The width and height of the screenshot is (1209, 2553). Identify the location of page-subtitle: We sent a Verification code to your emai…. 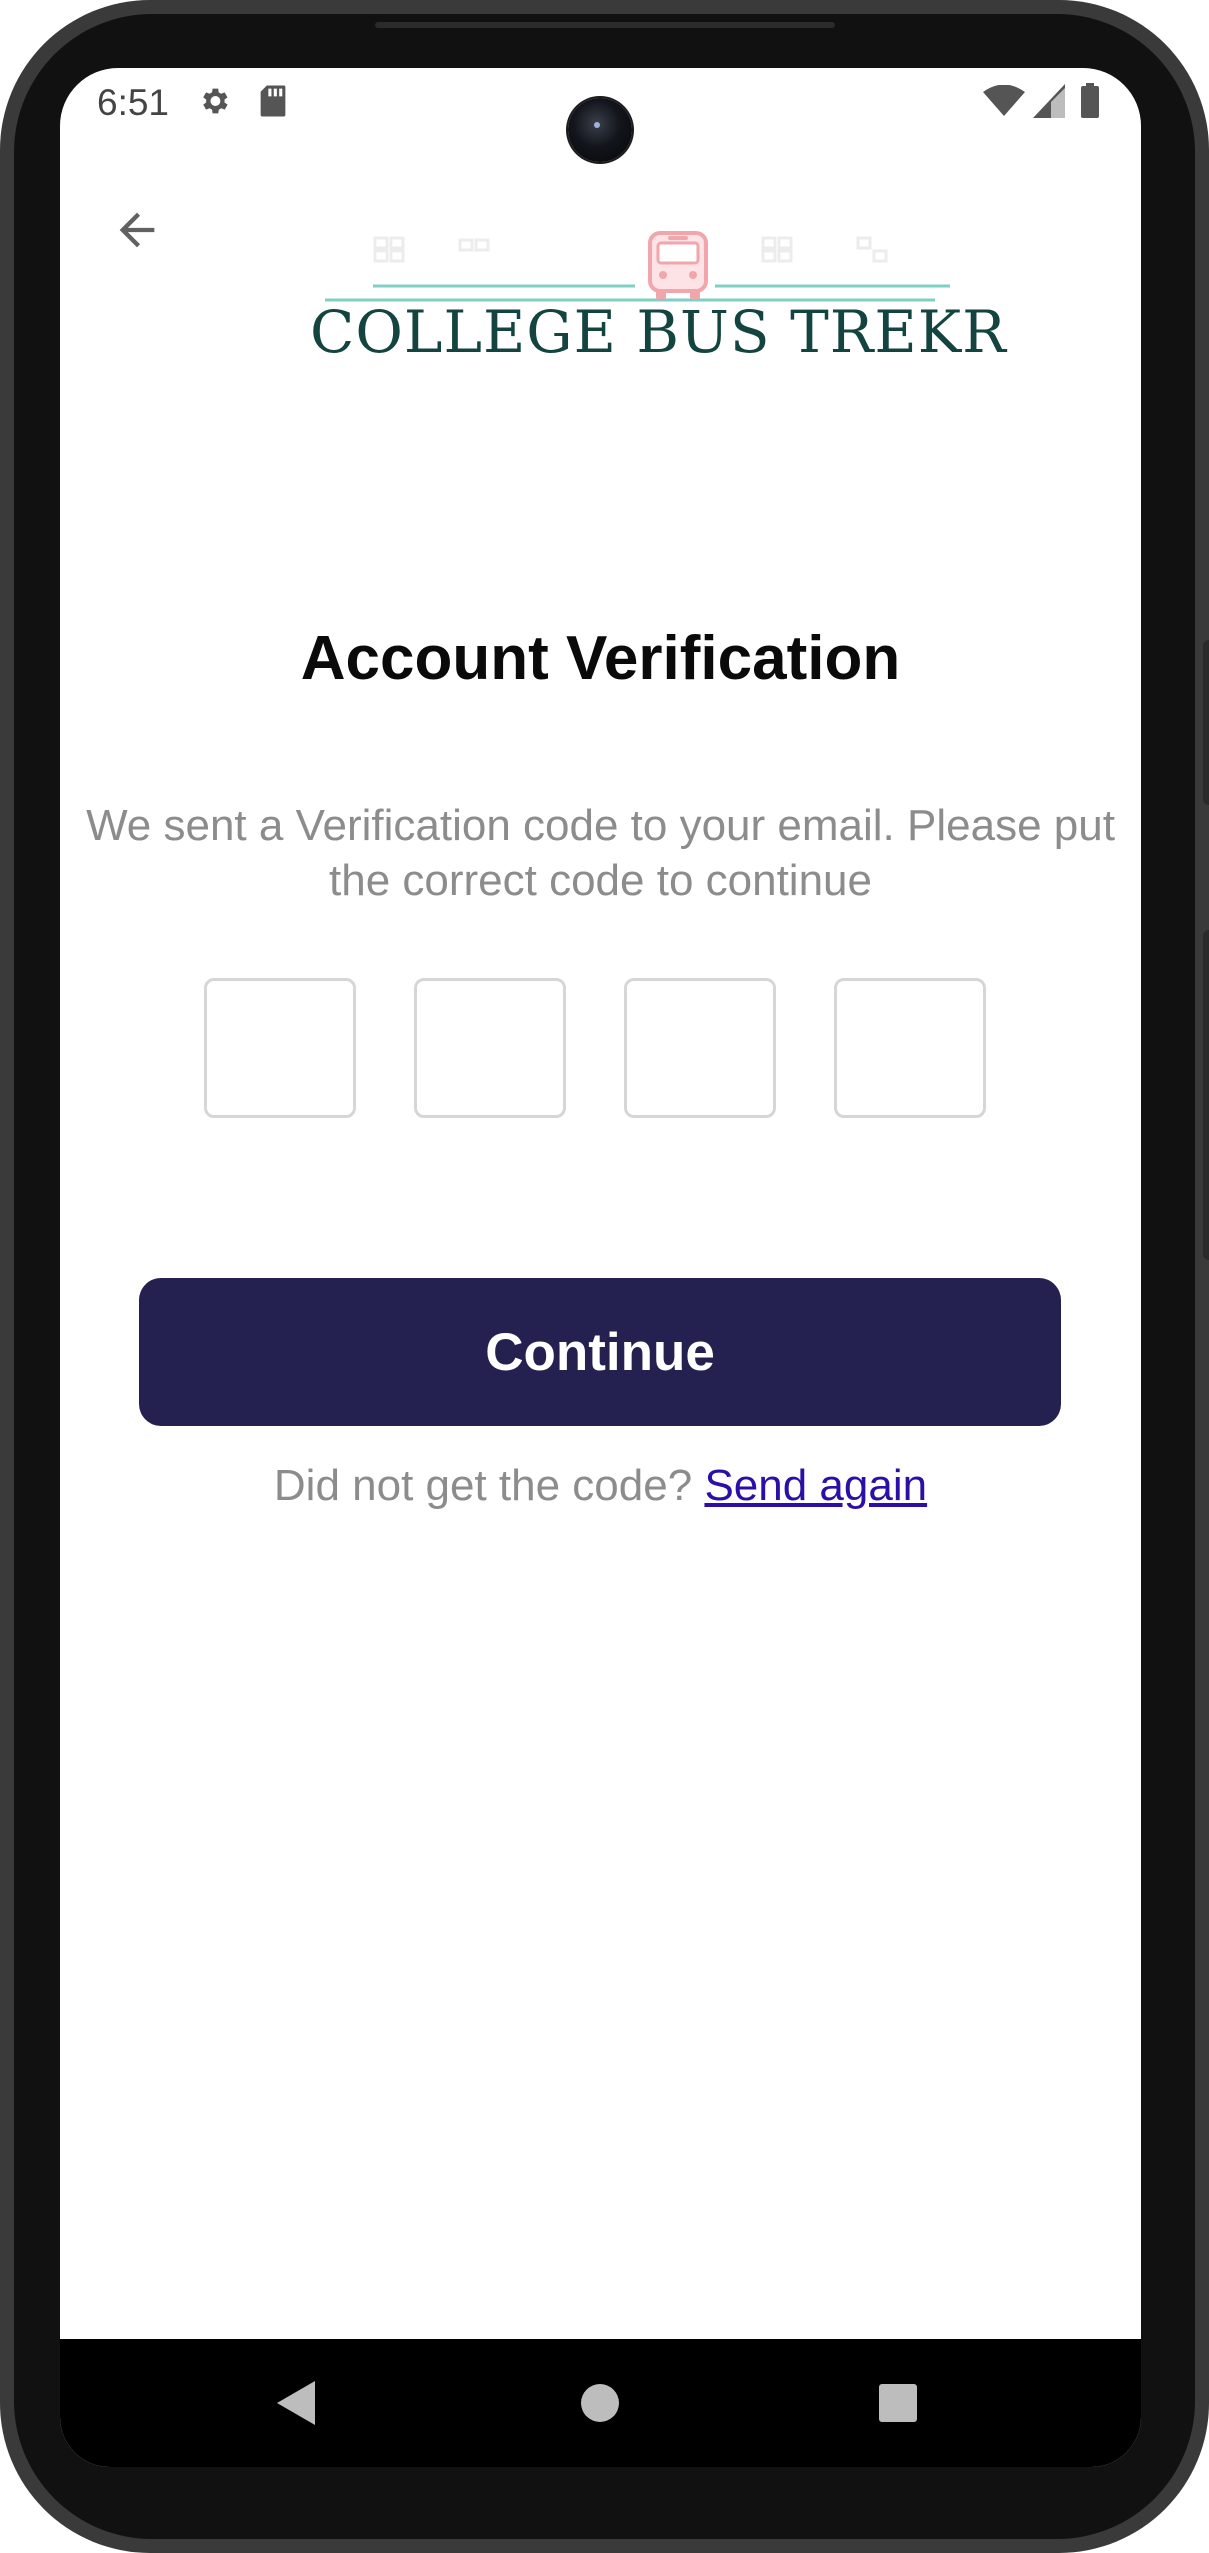
(600, 853).